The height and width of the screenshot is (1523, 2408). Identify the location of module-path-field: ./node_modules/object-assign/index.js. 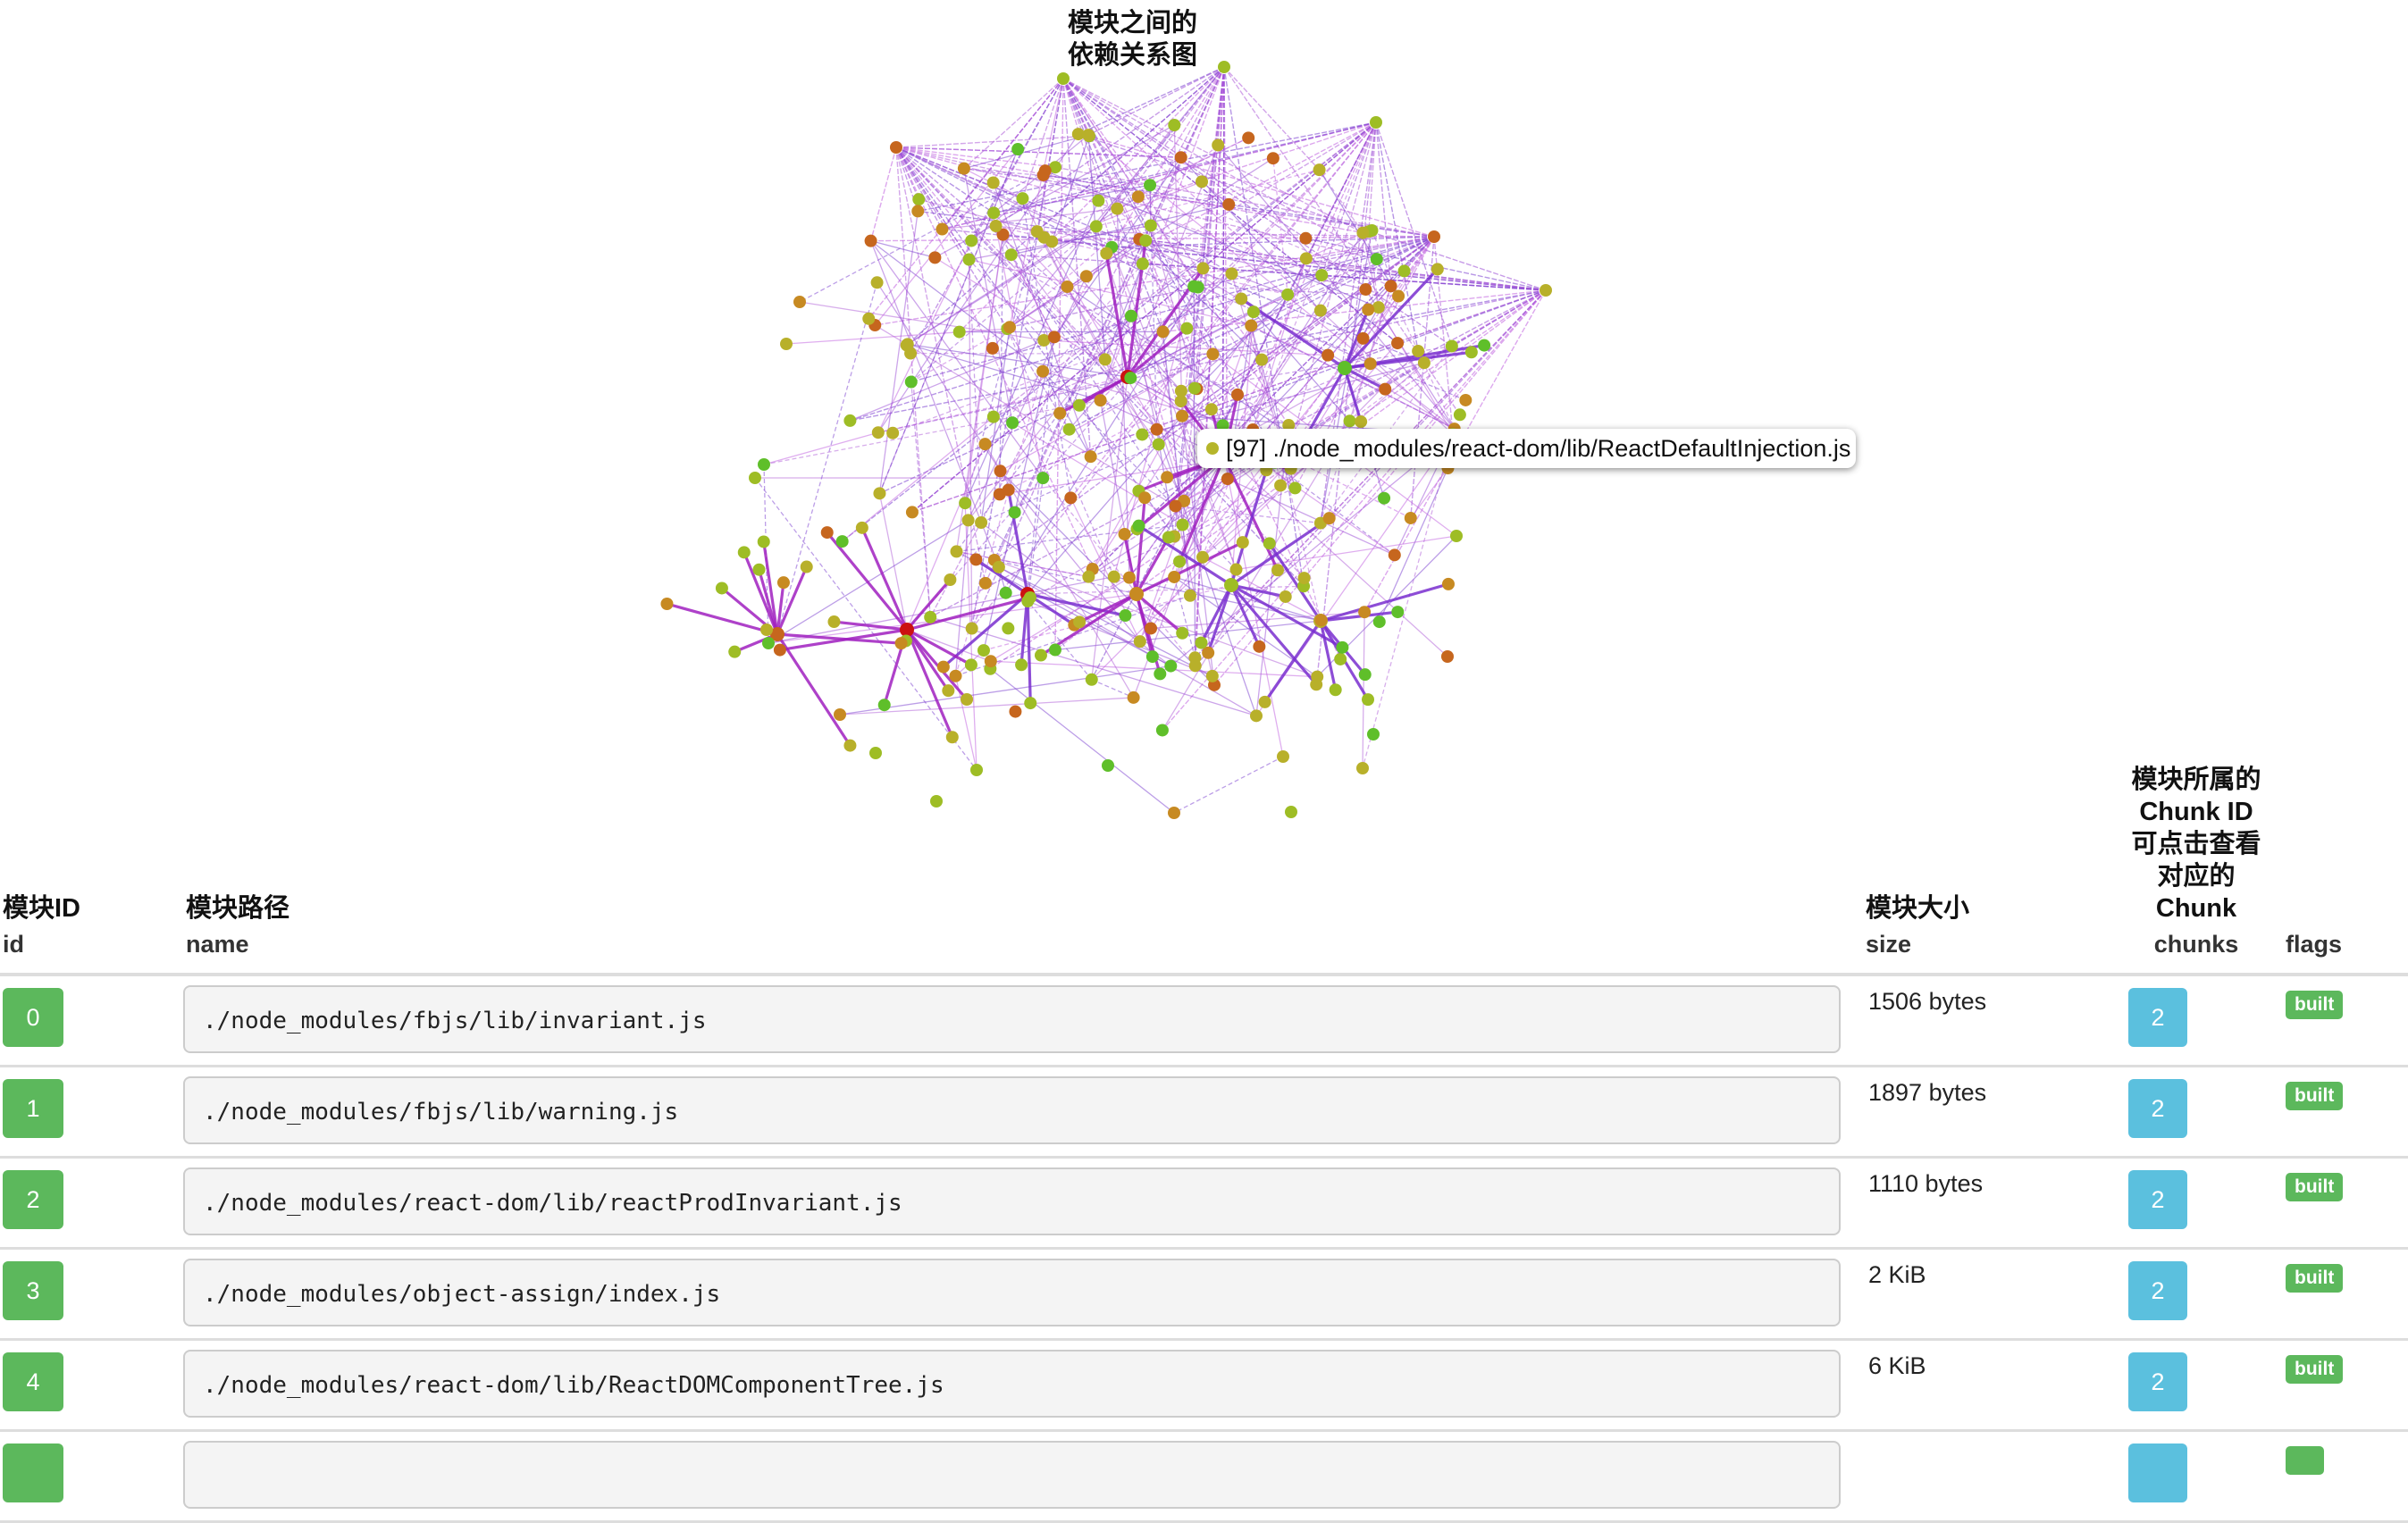
(1012, 1292).